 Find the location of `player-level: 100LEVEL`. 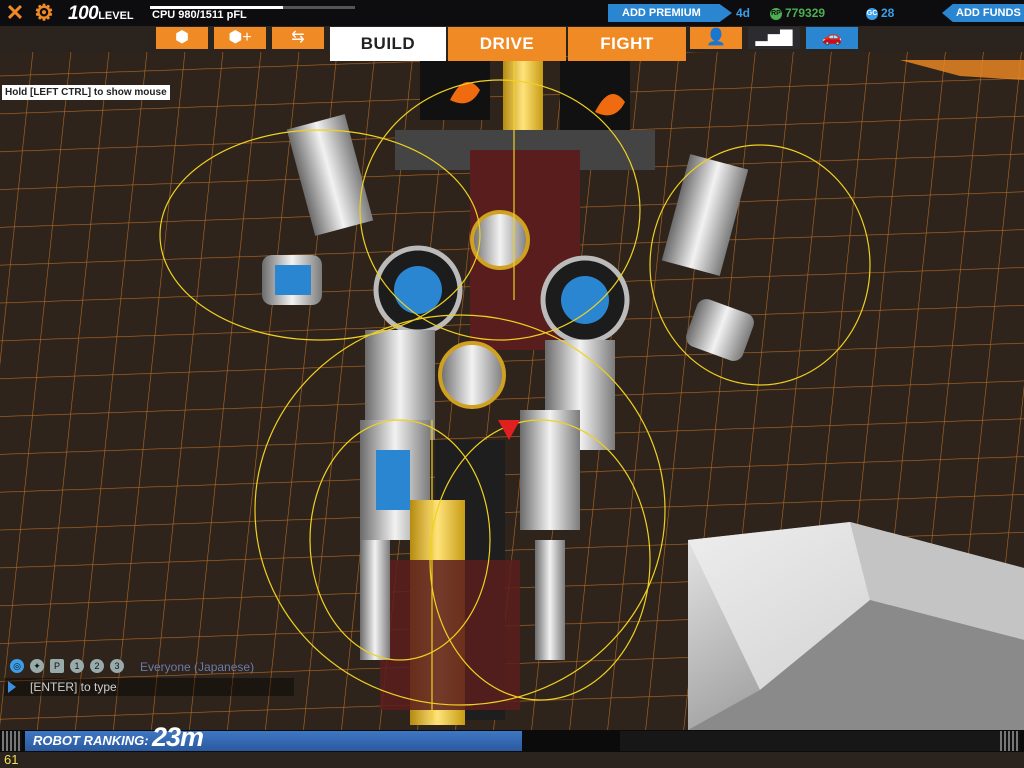

player-level: 100LEVEL is located at coordinates (101, 14).